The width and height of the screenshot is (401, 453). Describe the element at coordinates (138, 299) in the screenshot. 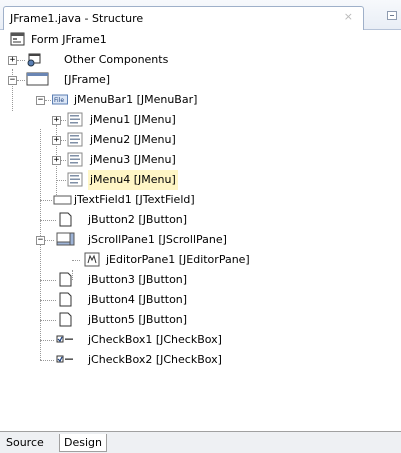

I see `tree-node-label: jButton4 [JButton]` at that location.